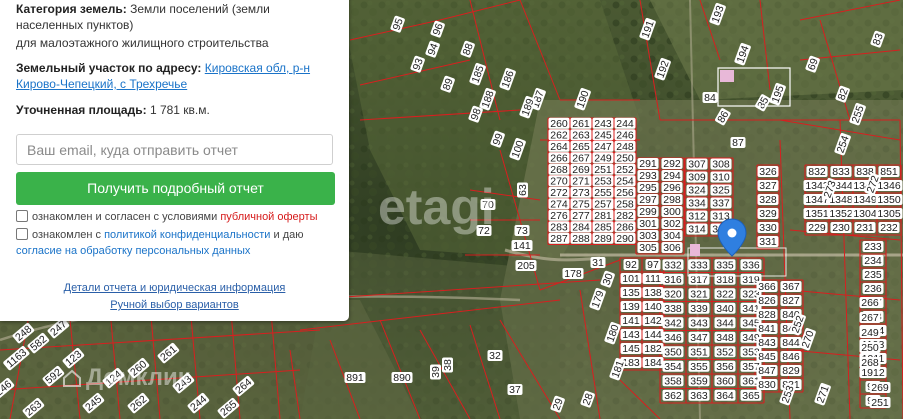 The width and height of the screenshot is (903, 419). What do you see at coordinates (725, 323) in the screenshot?
I see `parcel-number: 344` at bounding box center [725, 323].